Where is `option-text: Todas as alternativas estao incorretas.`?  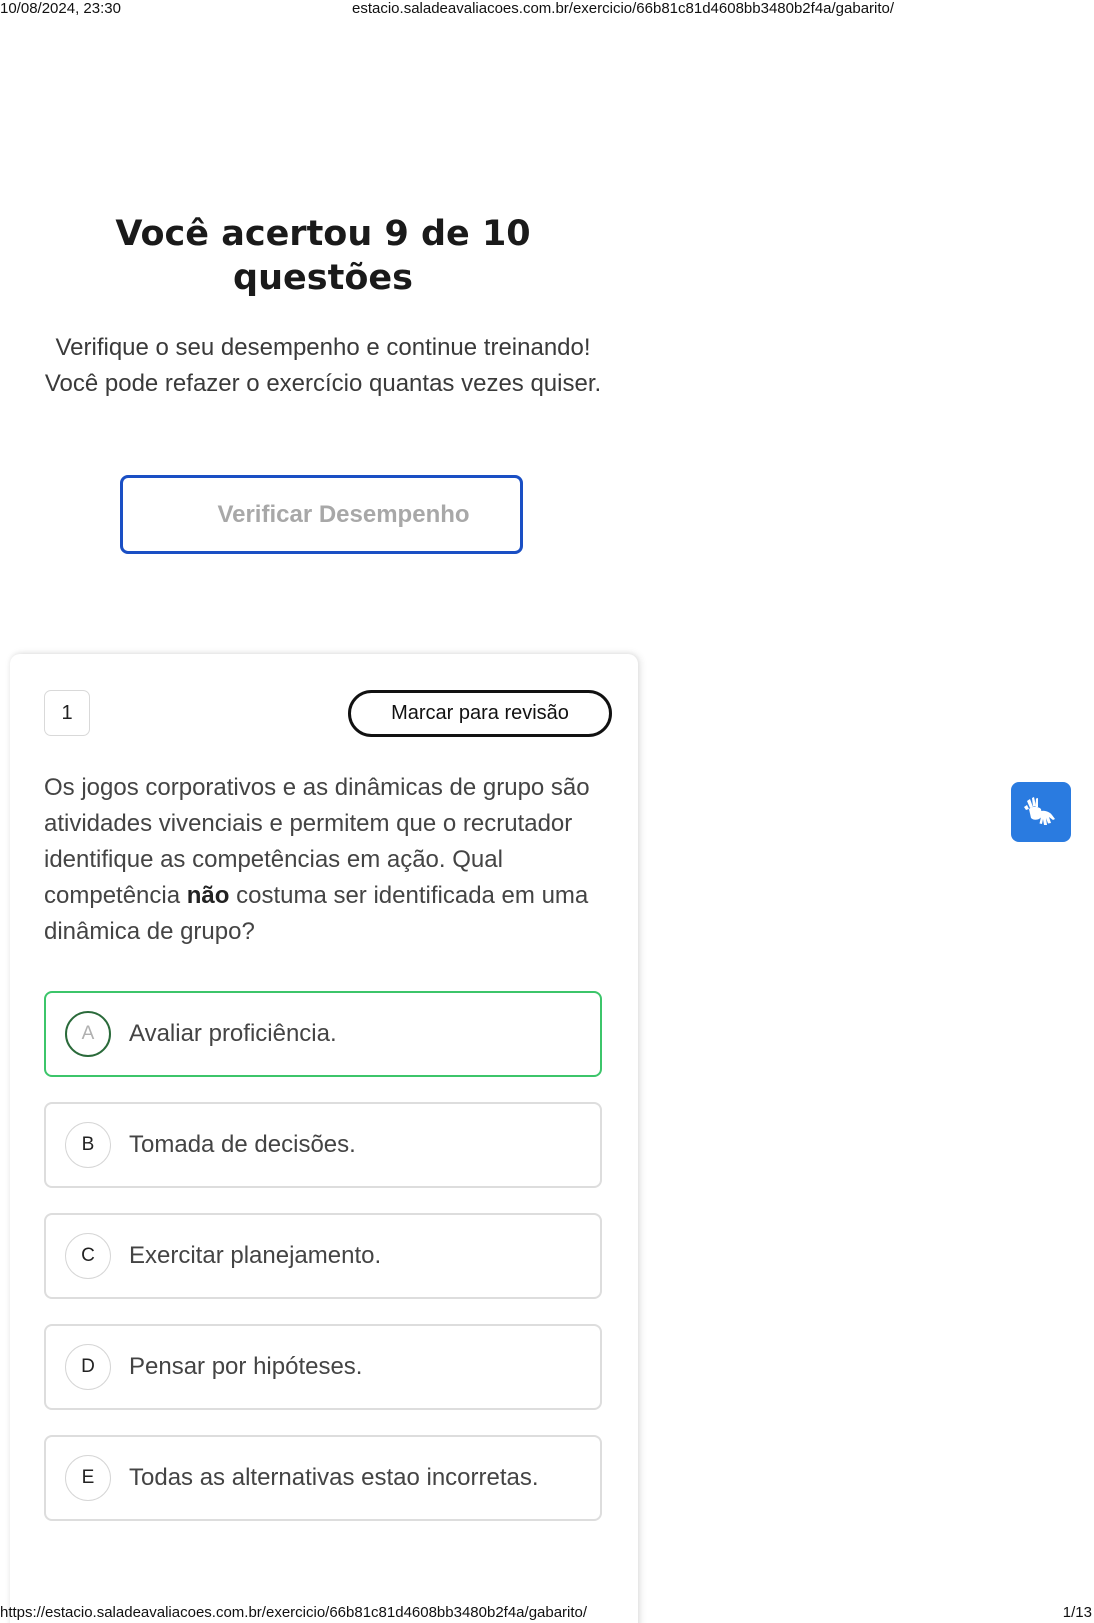 option-text: Todas as alternativas estao incorretas. is located at coordinates (334, 1477).